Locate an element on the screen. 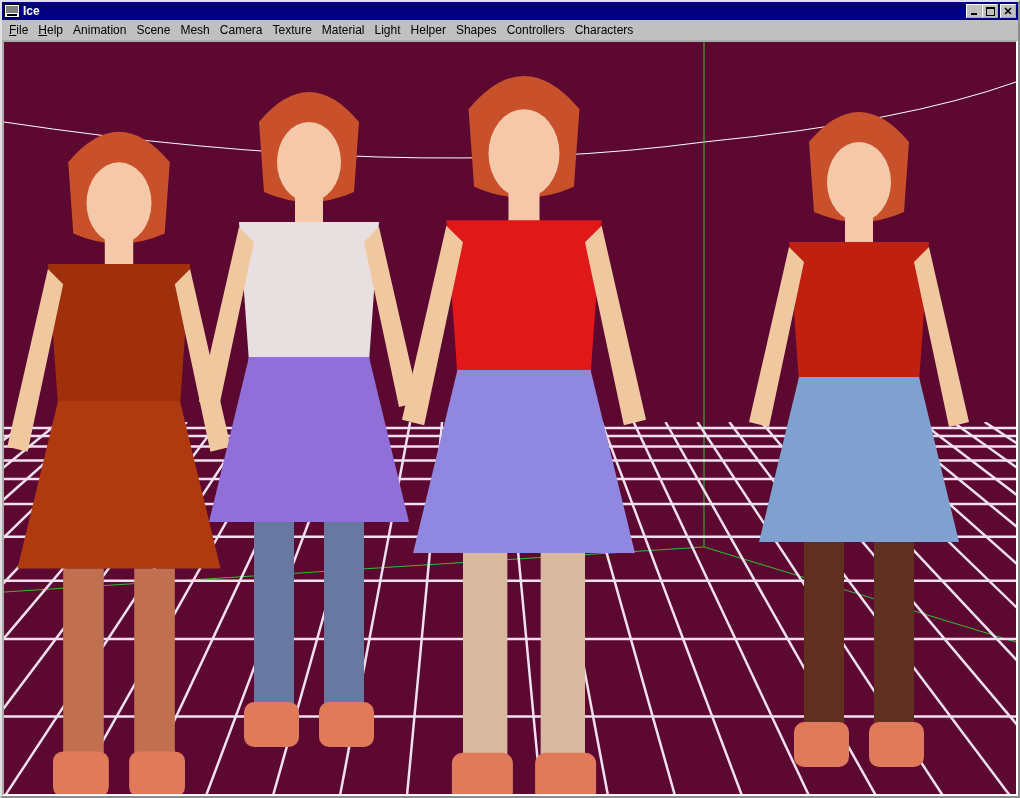  window-title: Ice is located at coordinates (31, 11).